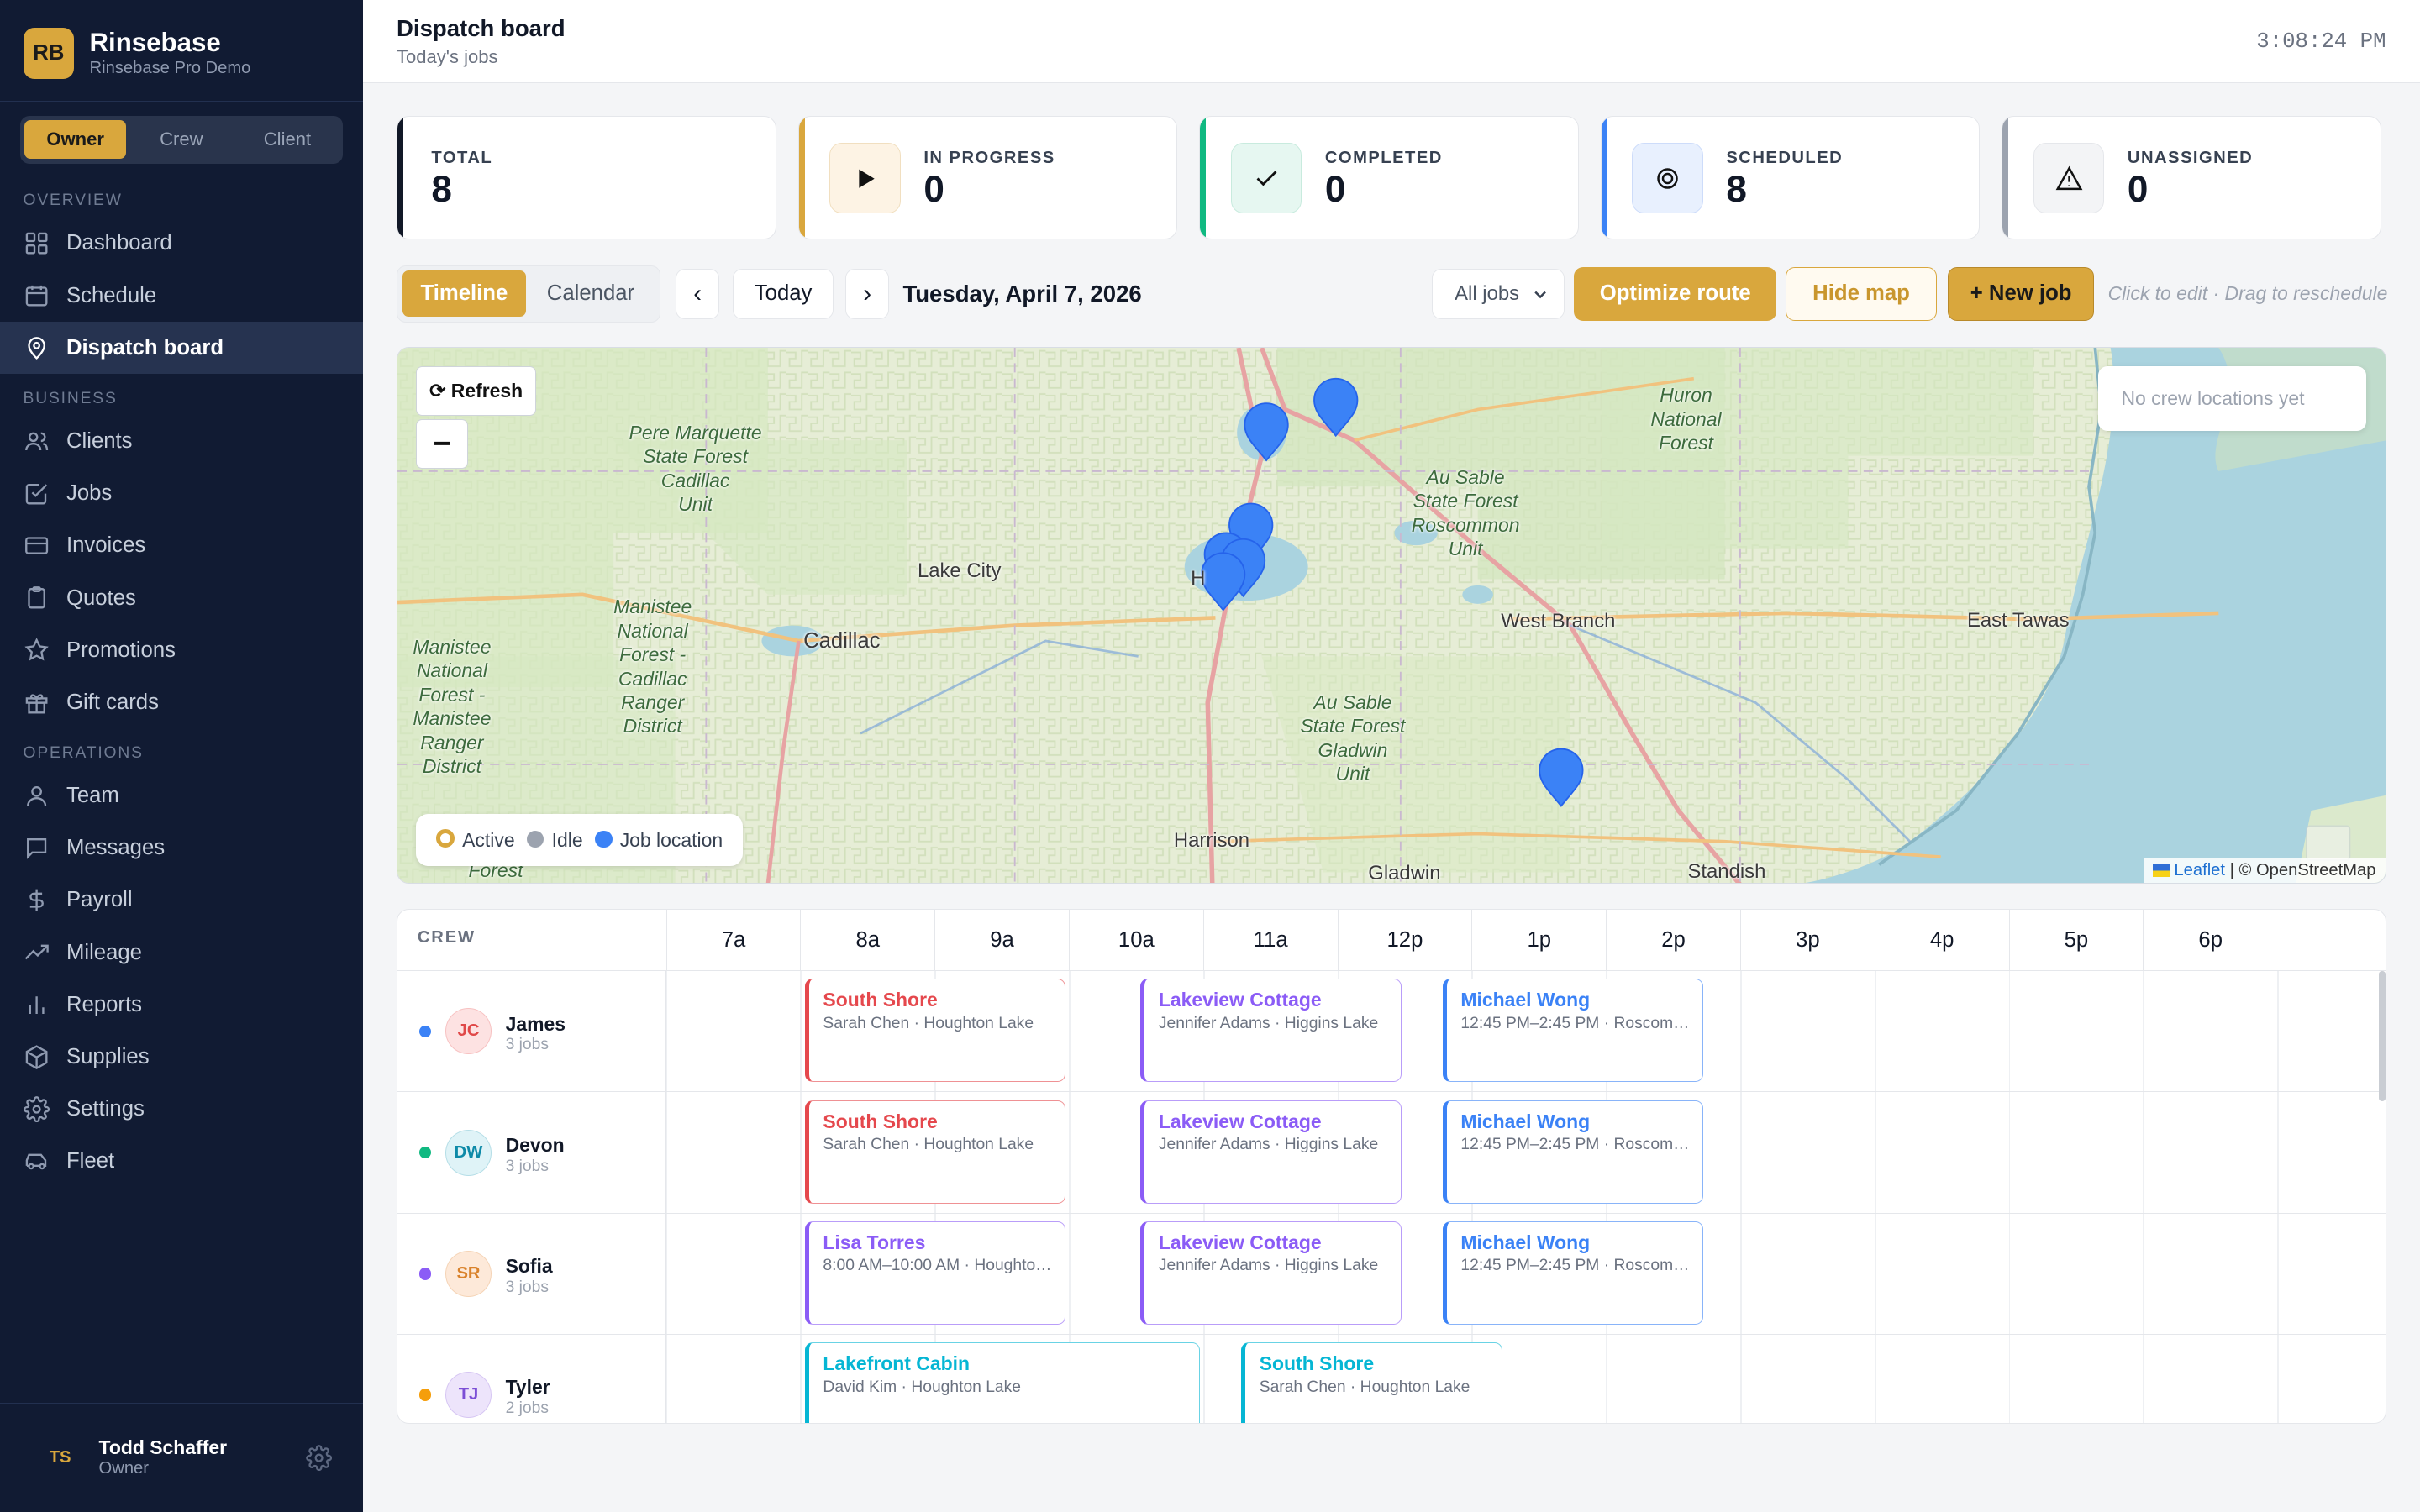  Describe the element at coordinates (181, 953) in the screenshot. I see `sidebar-item-mileage: Mileage` at that location.